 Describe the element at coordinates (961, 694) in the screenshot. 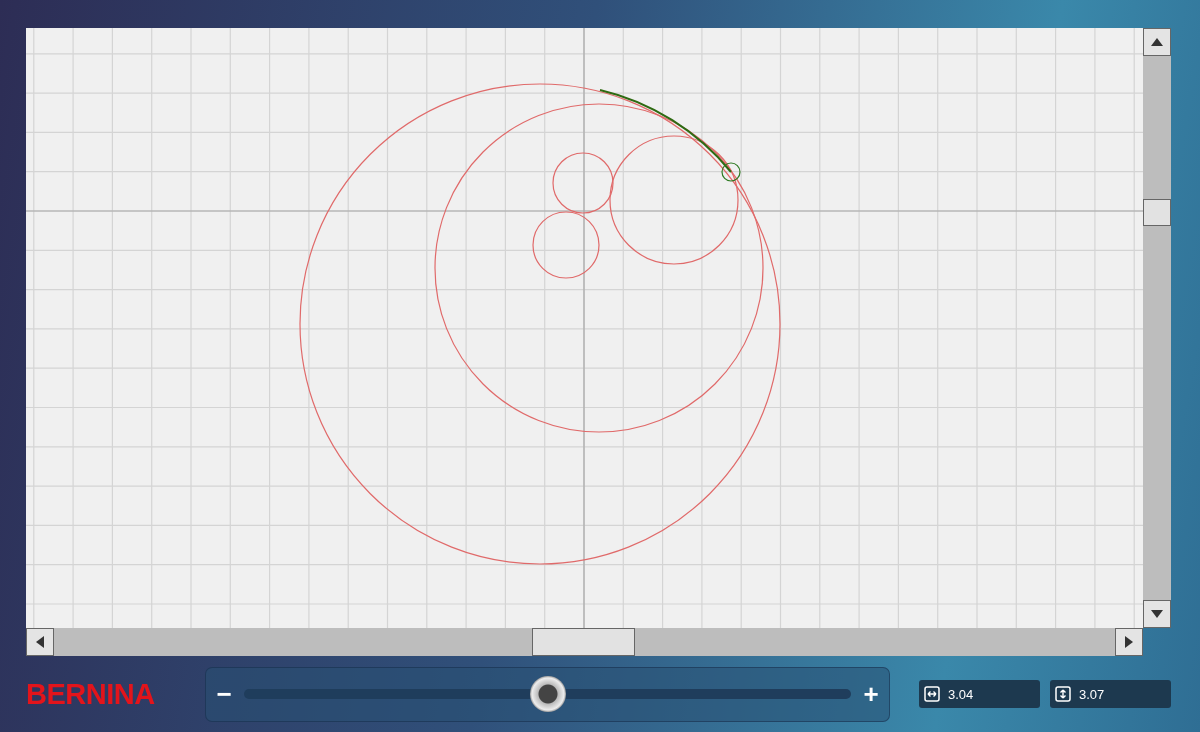

I see `dimension-value: 3.04` at that location.